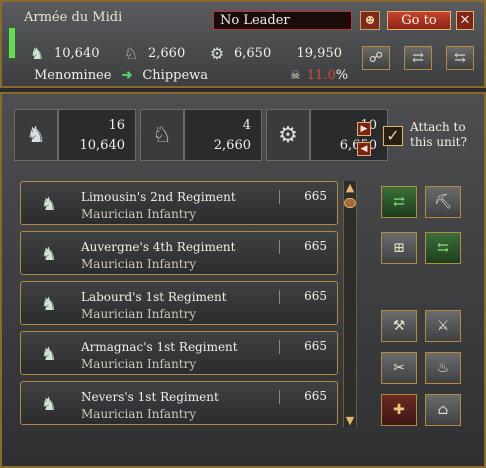  What do you see at coordinates (443, 410) in the screenshot?
I see `garrison-button: ⌂` at bounding box center [443, 410].